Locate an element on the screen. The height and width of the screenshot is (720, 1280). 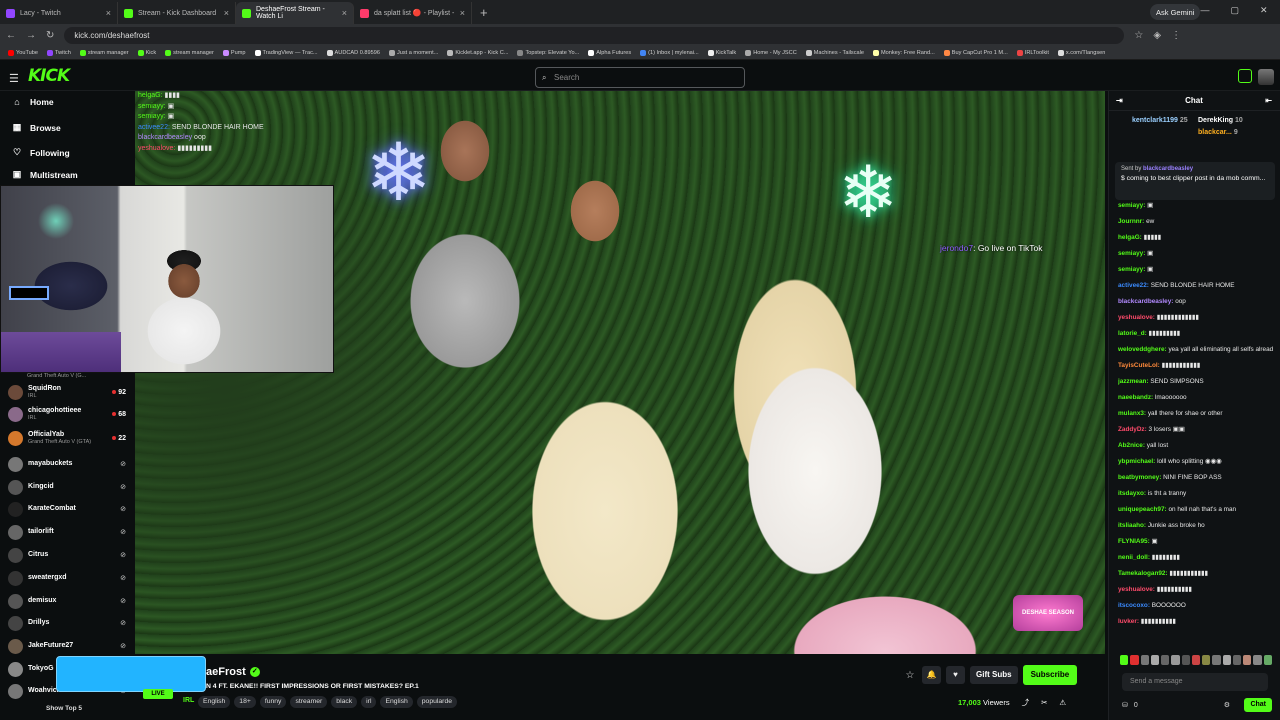
extensions-icon: ◈ is located at coordinates (1157, 35).